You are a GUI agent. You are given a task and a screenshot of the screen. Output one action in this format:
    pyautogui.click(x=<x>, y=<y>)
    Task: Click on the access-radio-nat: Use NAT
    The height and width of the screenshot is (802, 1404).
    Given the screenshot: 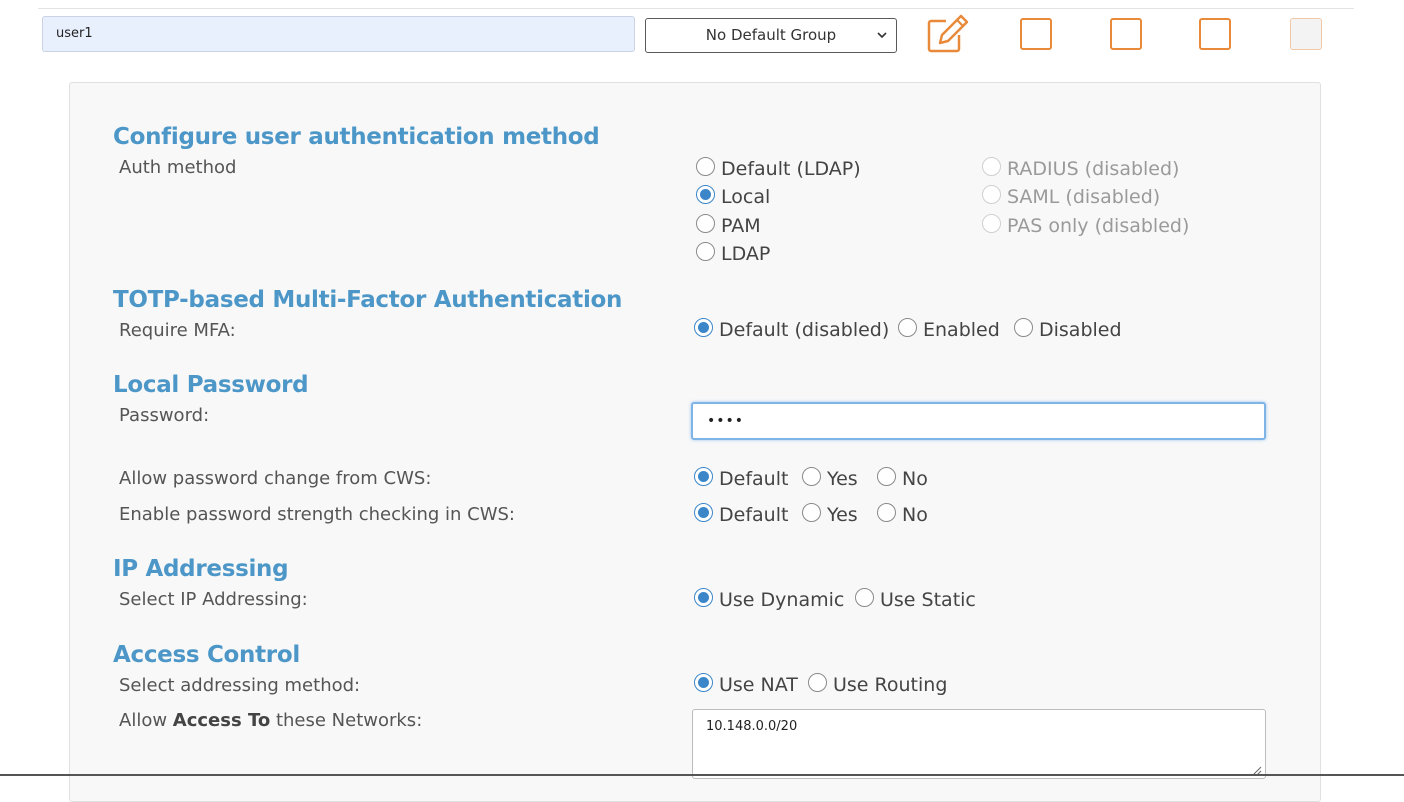 What is the action you would take?
    pyautogui.click(x=746, y=684)
    